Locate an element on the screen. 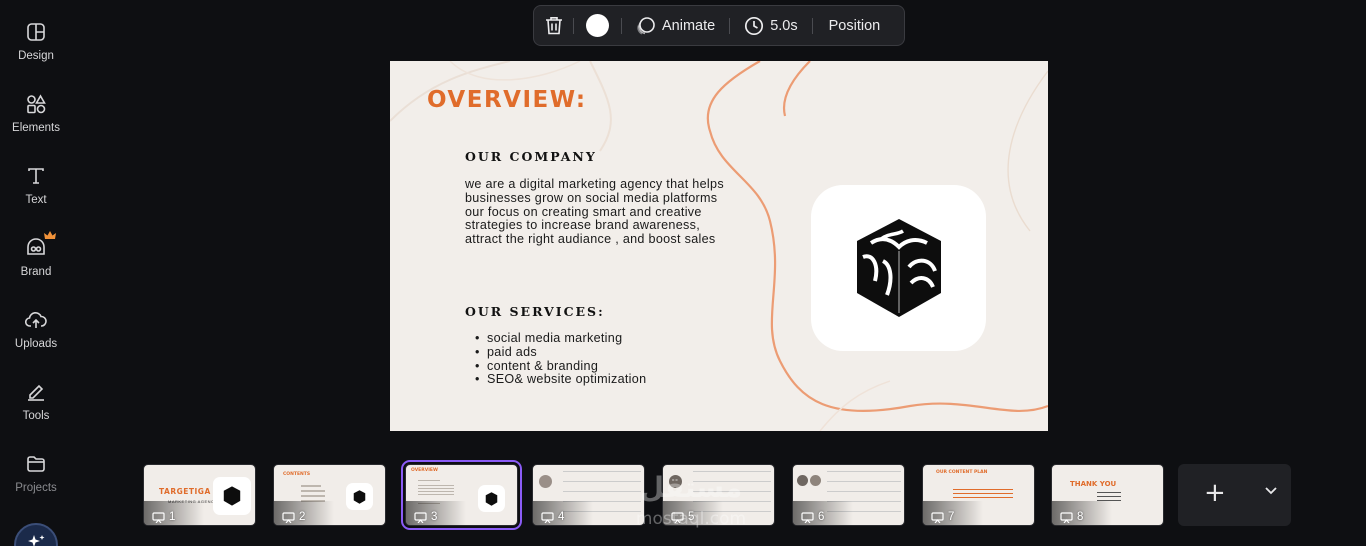 This screenshot has height=546, width=1366. crown-icon is located at coordinates (50, 235).